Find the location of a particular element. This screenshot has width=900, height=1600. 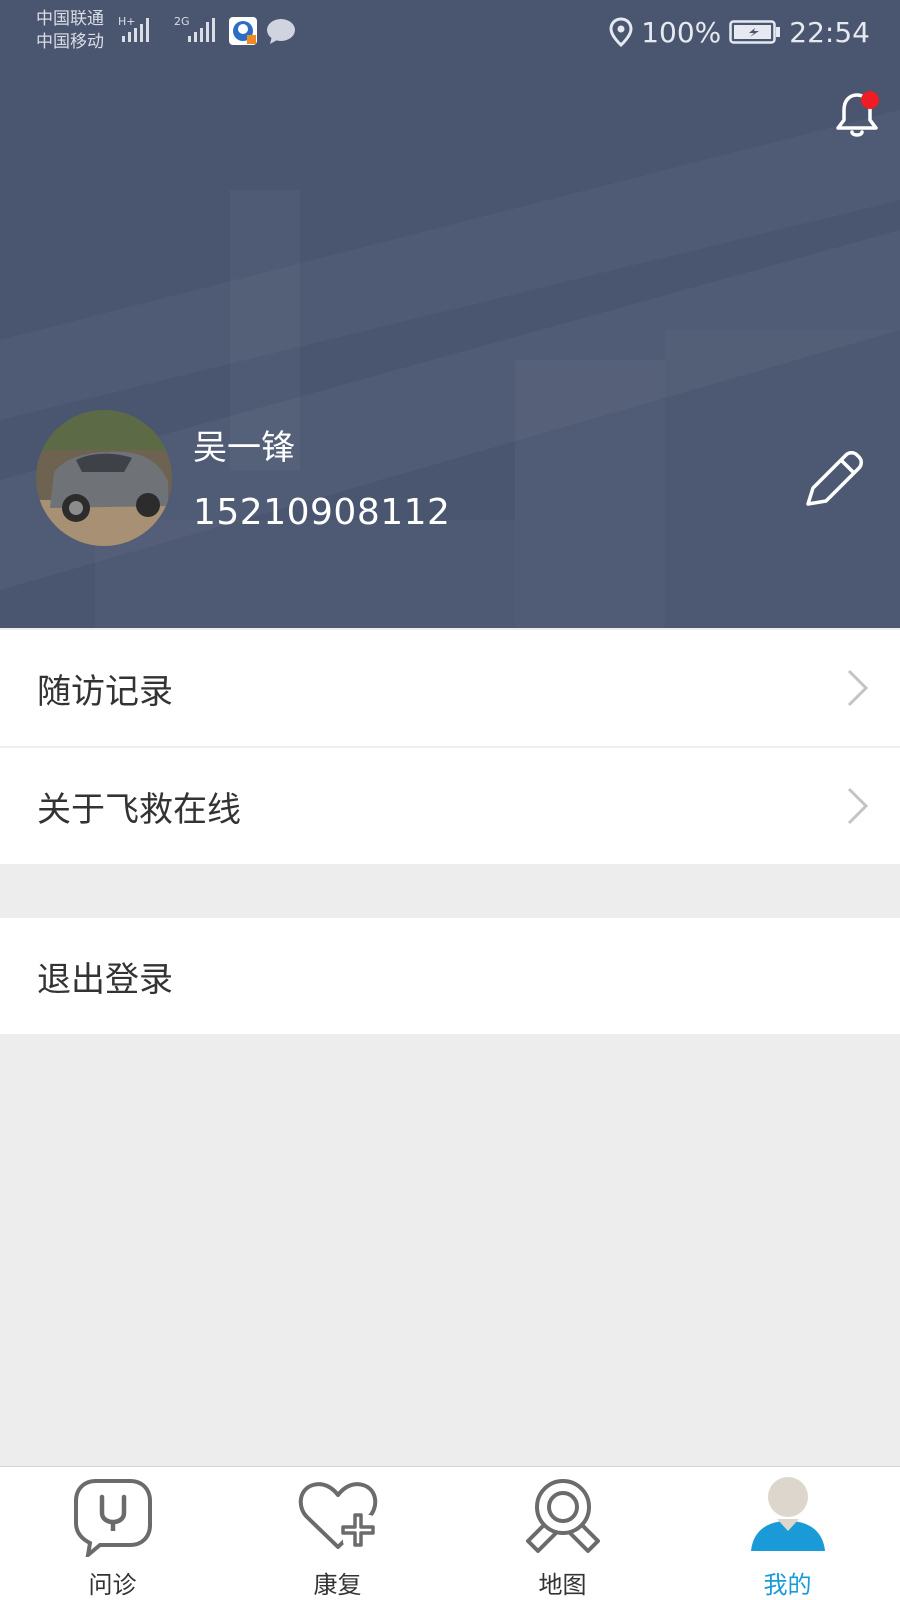

bell-icon is located at coordinates (857, 114).